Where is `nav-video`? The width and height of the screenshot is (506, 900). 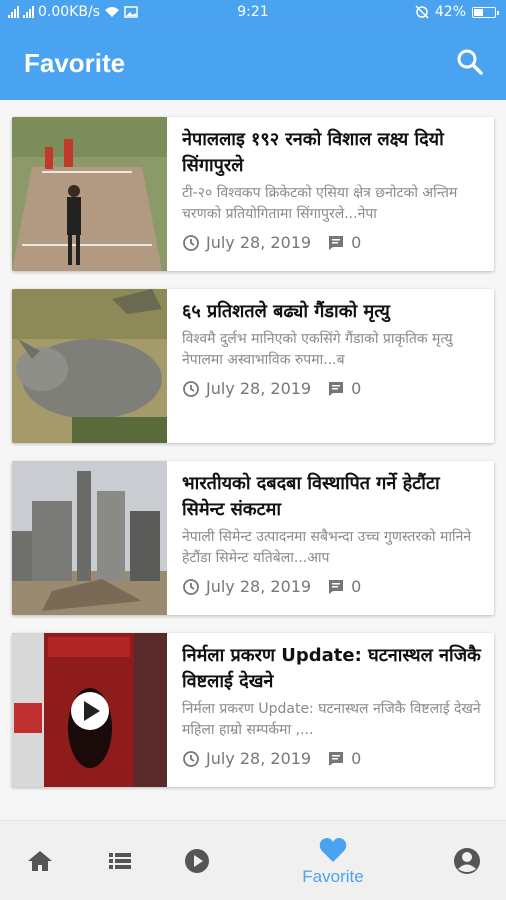 nav-video is located at coordinates (197, 860).